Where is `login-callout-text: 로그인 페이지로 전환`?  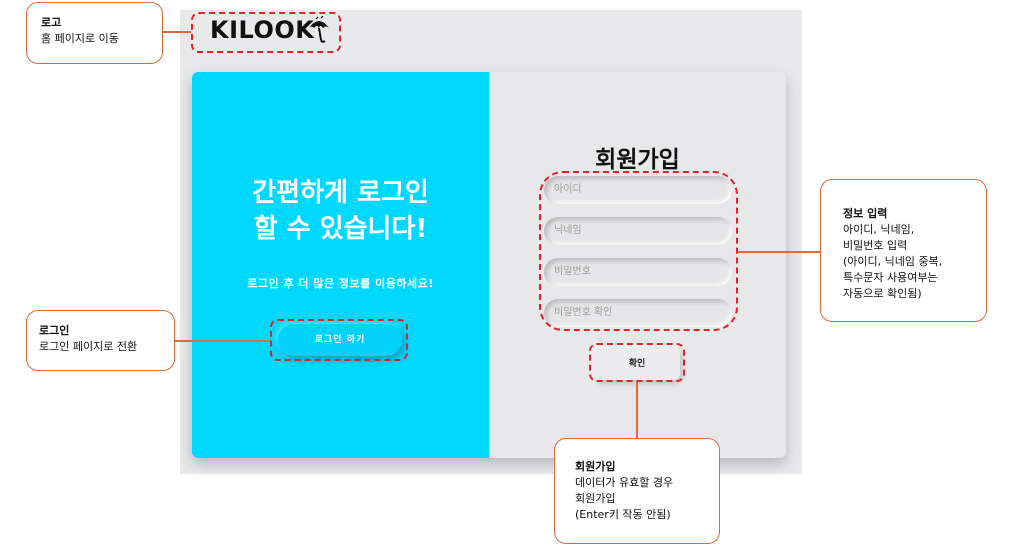 login-callout-text: 로그인 페이지로 전환 is located at coordinates (88, 346).